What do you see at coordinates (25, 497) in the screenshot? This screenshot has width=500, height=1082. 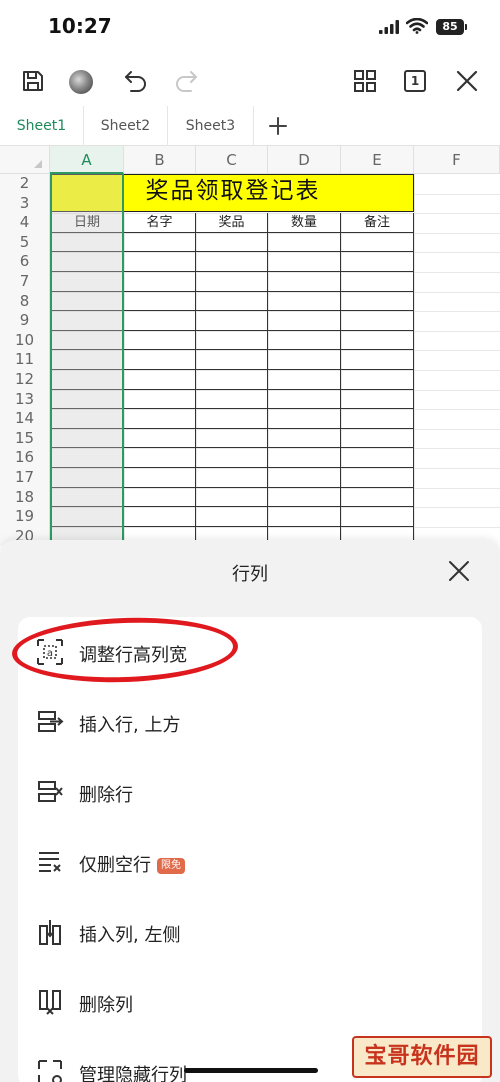 I see `row-header: 18` at bounding box center [25, 497].